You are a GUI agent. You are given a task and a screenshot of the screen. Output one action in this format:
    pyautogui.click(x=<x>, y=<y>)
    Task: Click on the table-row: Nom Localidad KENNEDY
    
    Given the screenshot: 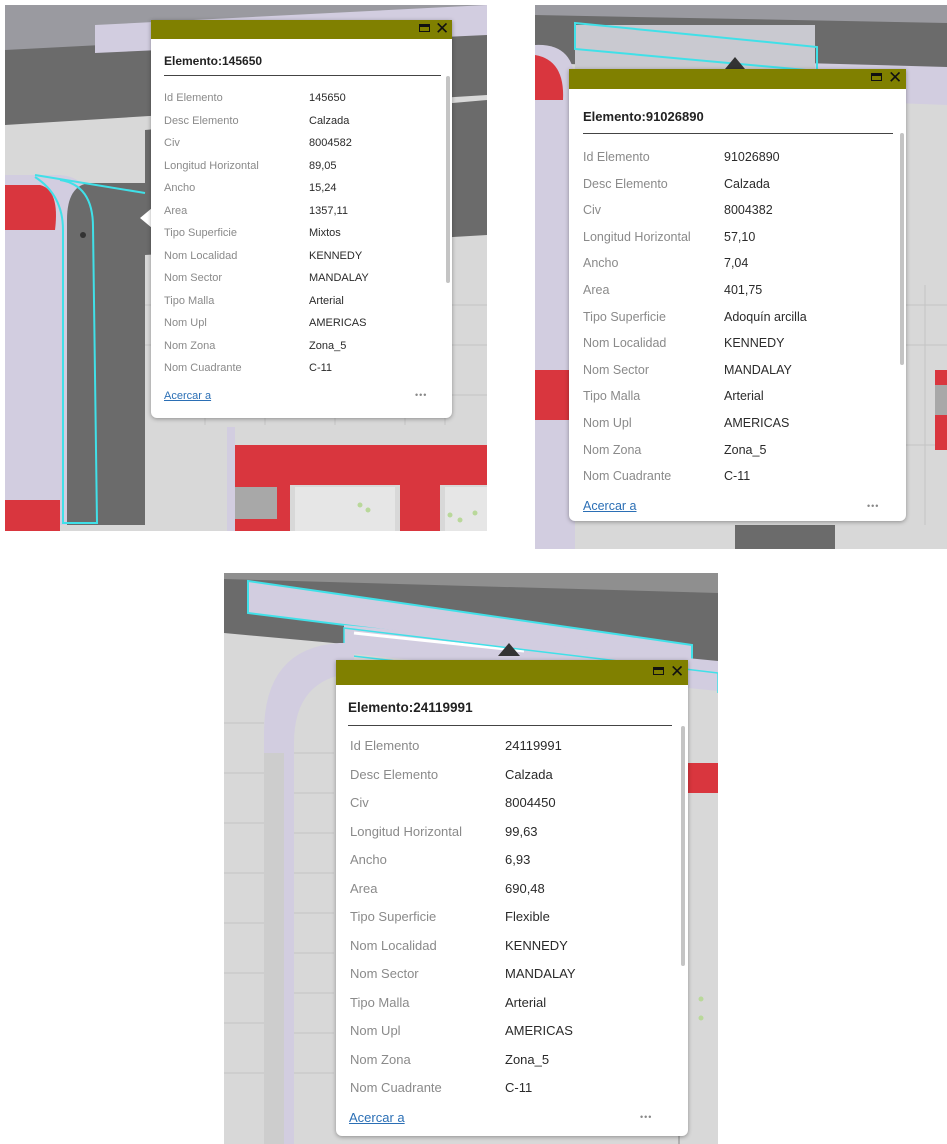 What is the action you would take?
    pyautogui.click(x=266, y=261)
    